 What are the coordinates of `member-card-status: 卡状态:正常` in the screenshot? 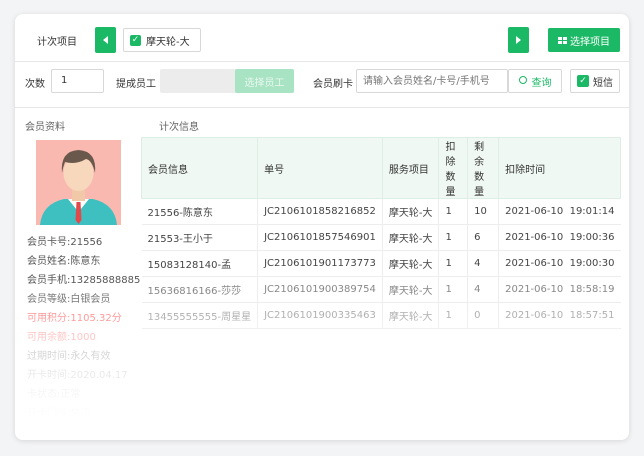 It's located at (54, 394).